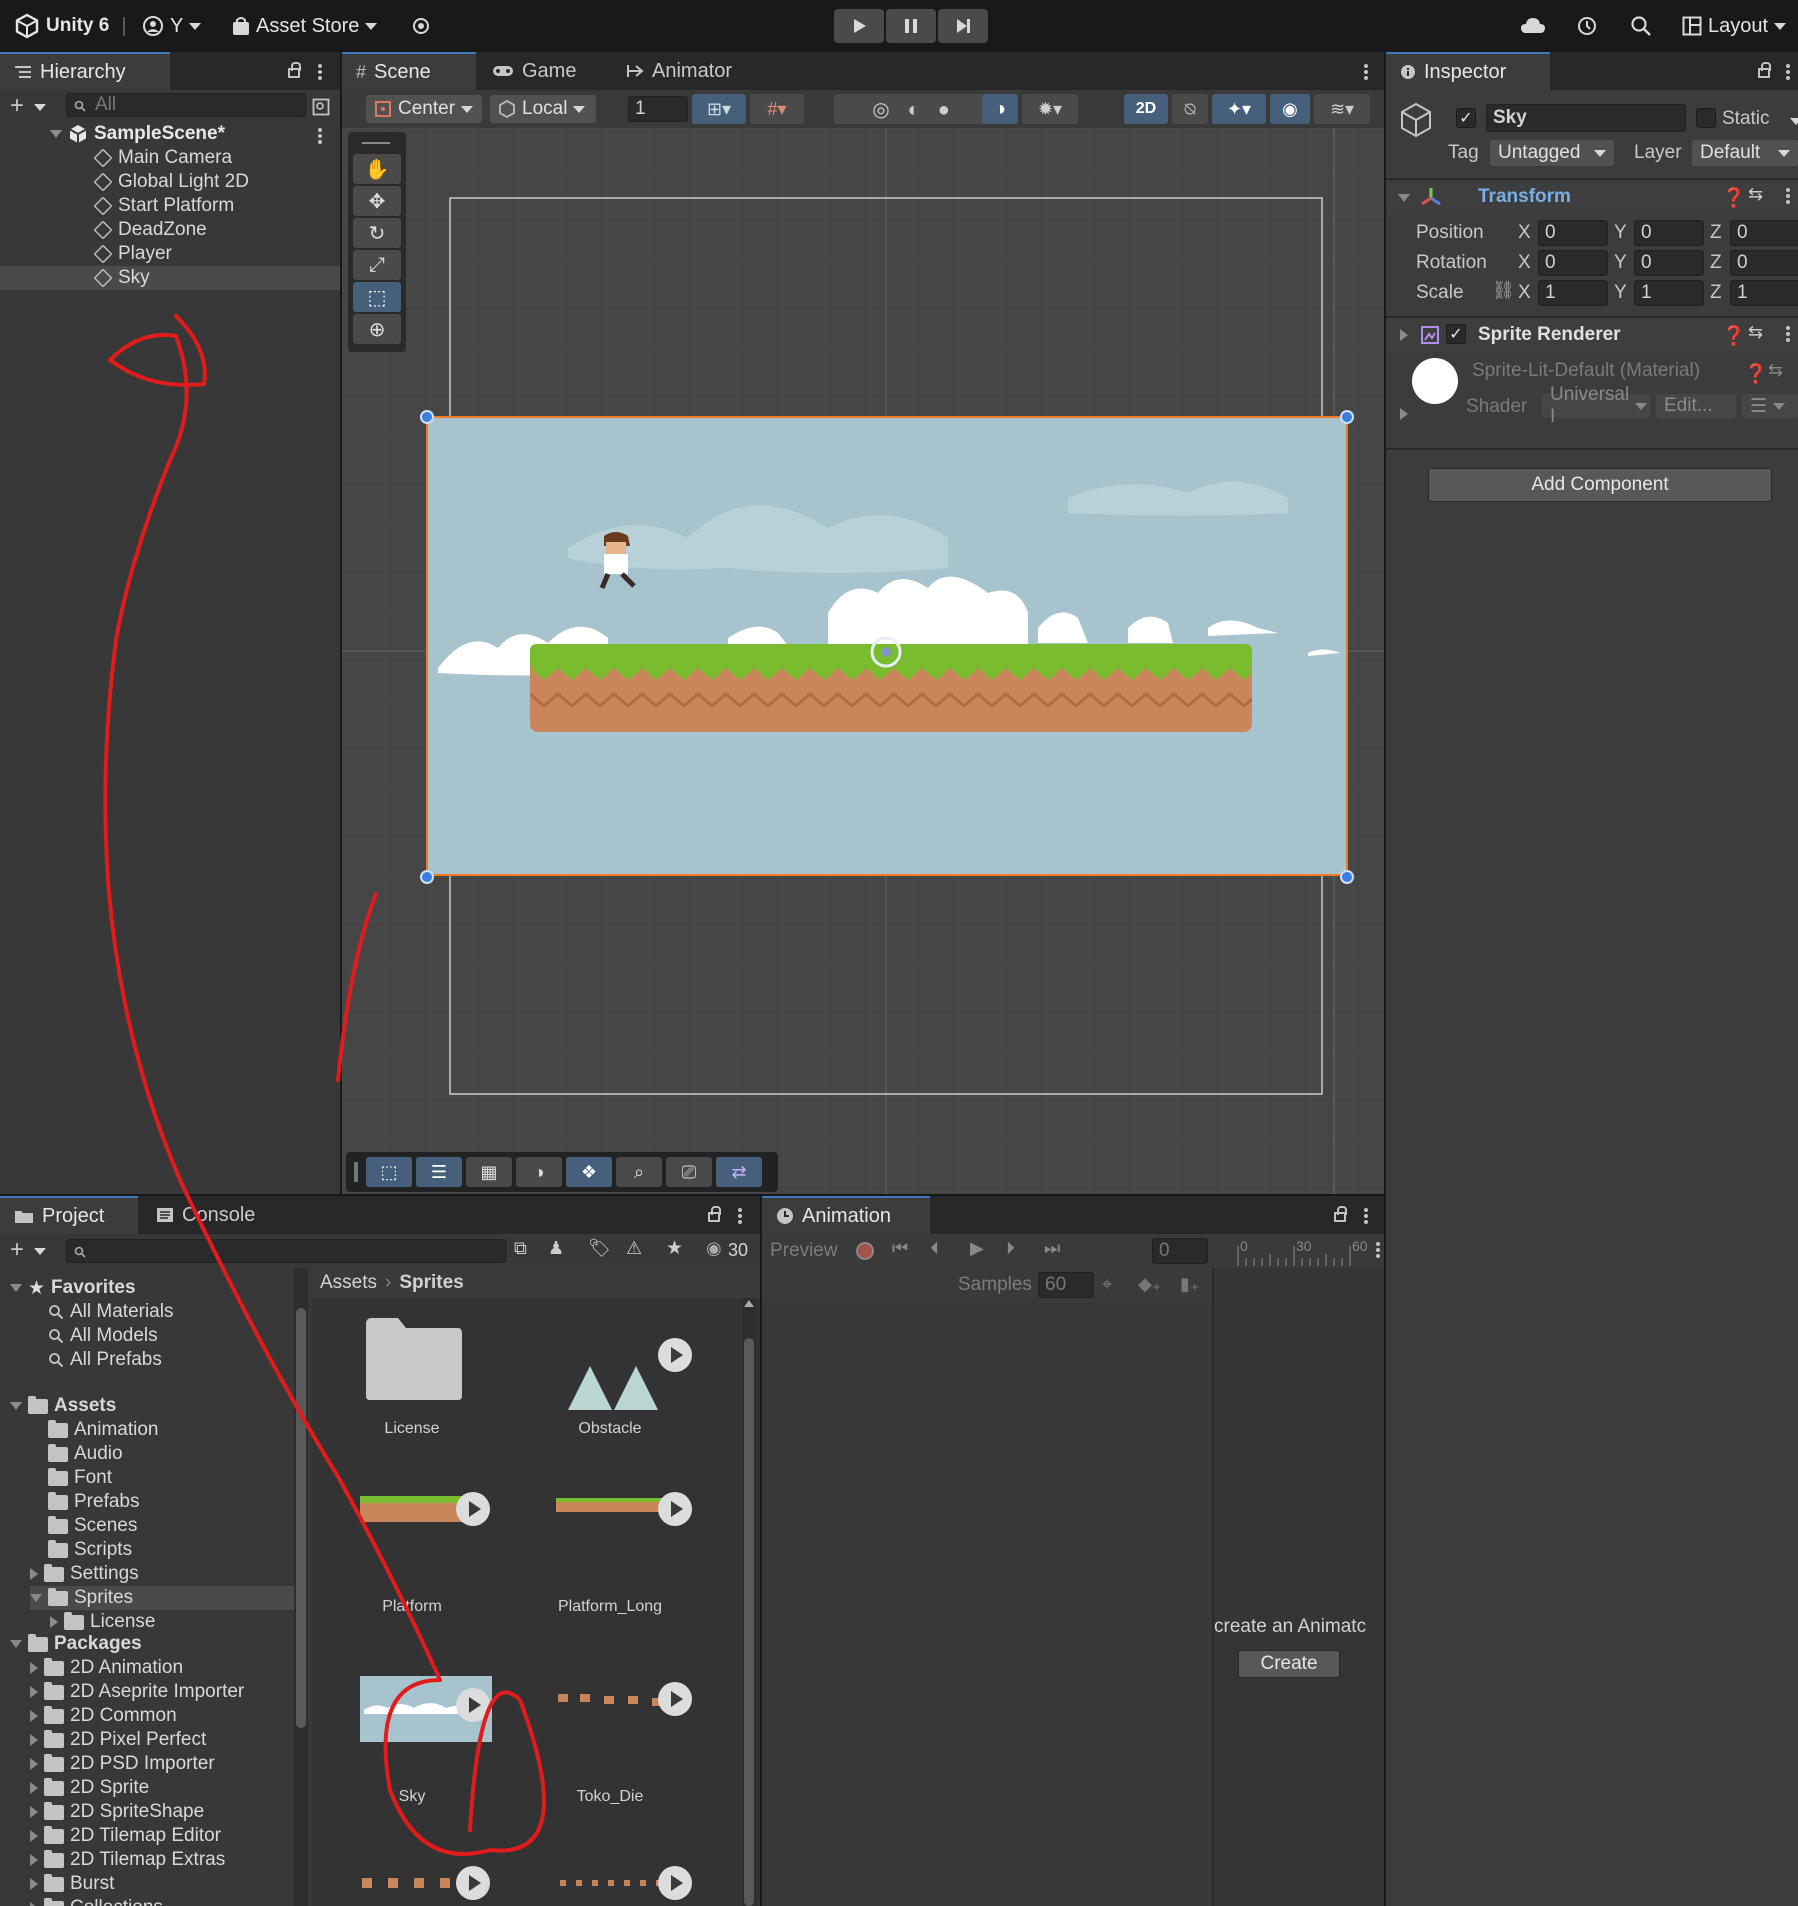 The image size is (1798, 1906). I want to click on record-icon, so click(865, 1251).